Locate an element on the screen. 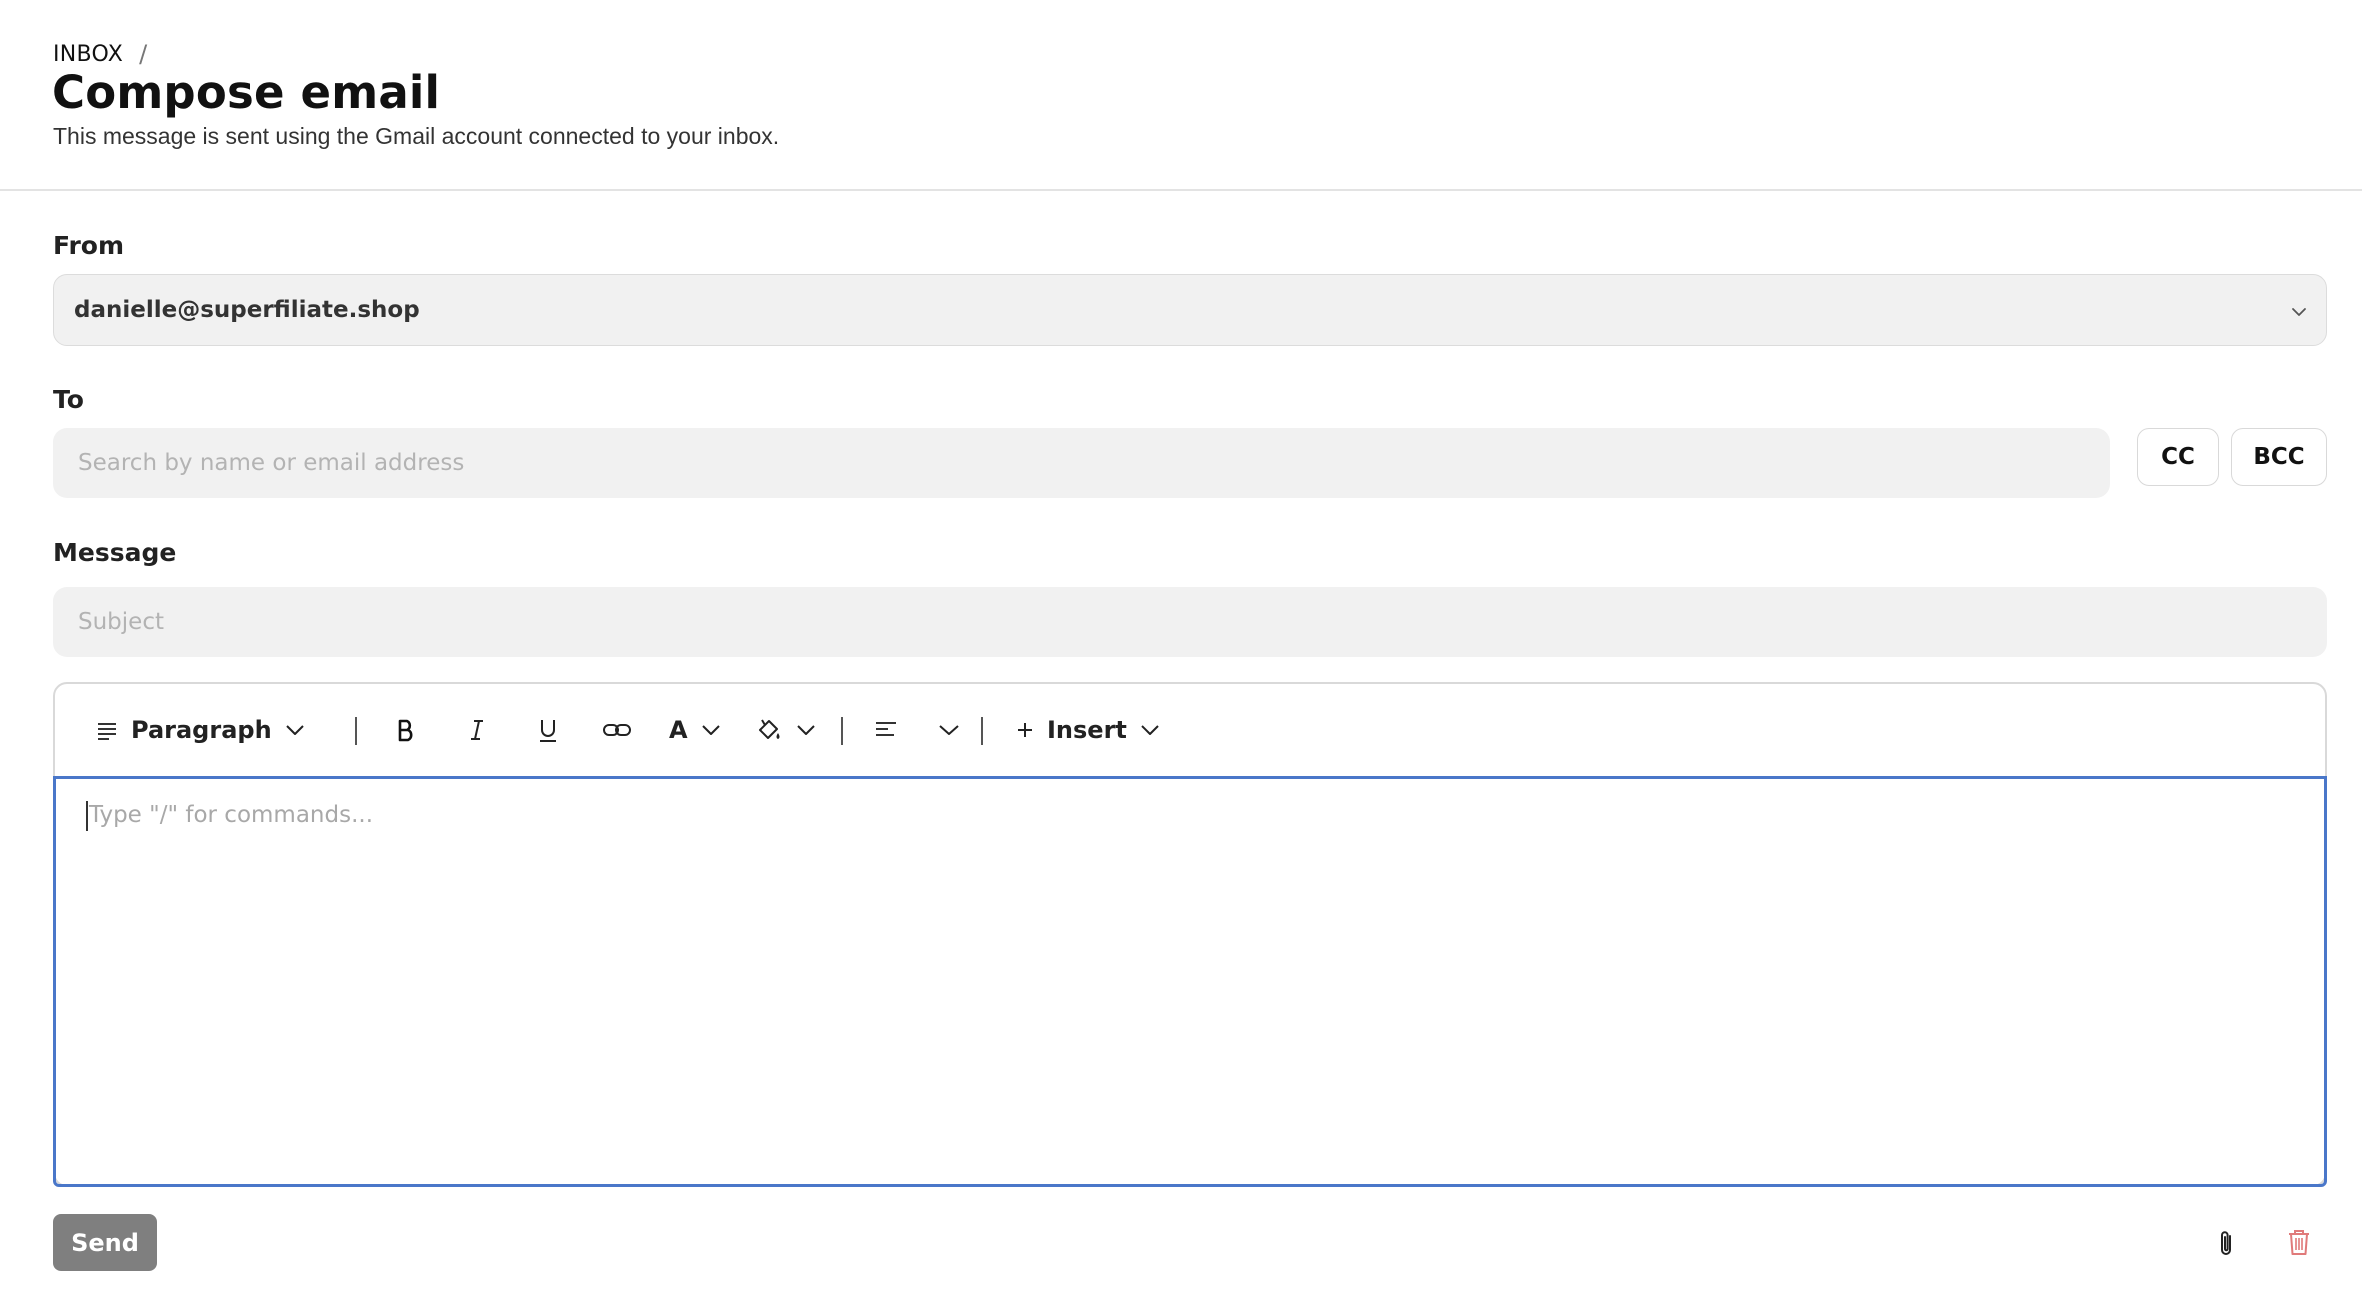  italic-button is located at coordinates (477, 730).